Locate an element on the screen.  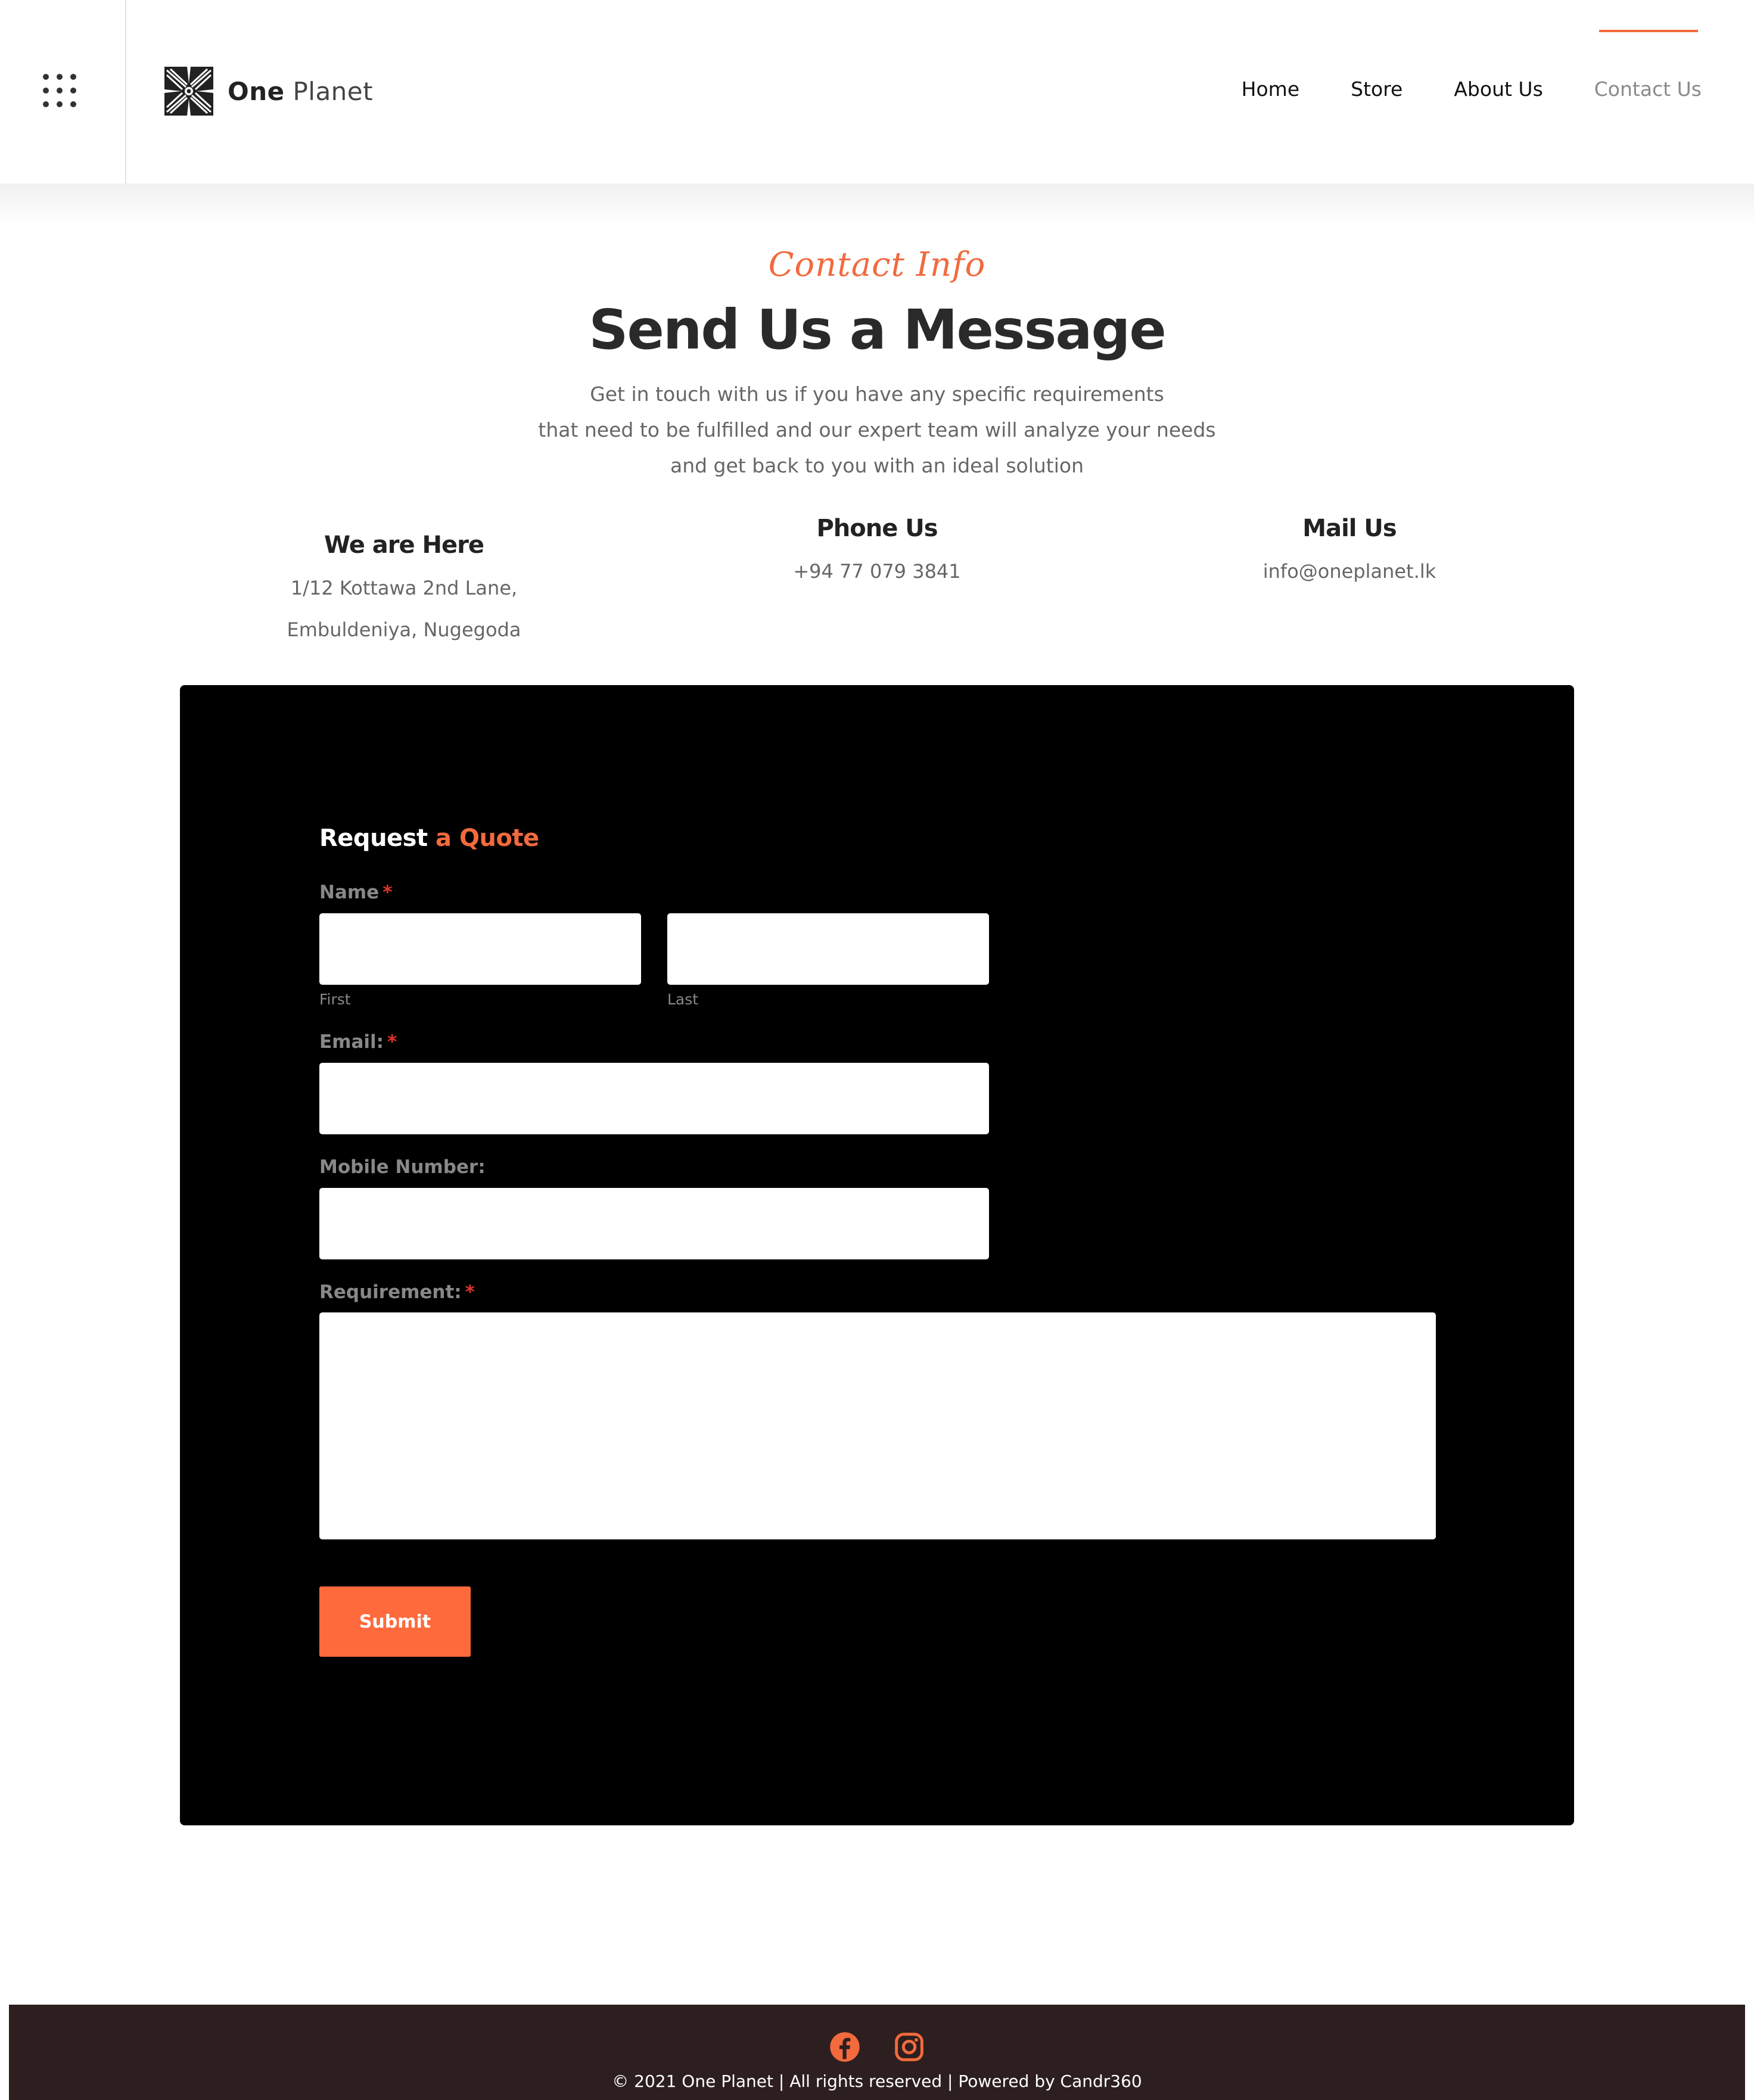
phone-block: Phone Us +94 77 079 3841 is located at coordinates (877, 553).